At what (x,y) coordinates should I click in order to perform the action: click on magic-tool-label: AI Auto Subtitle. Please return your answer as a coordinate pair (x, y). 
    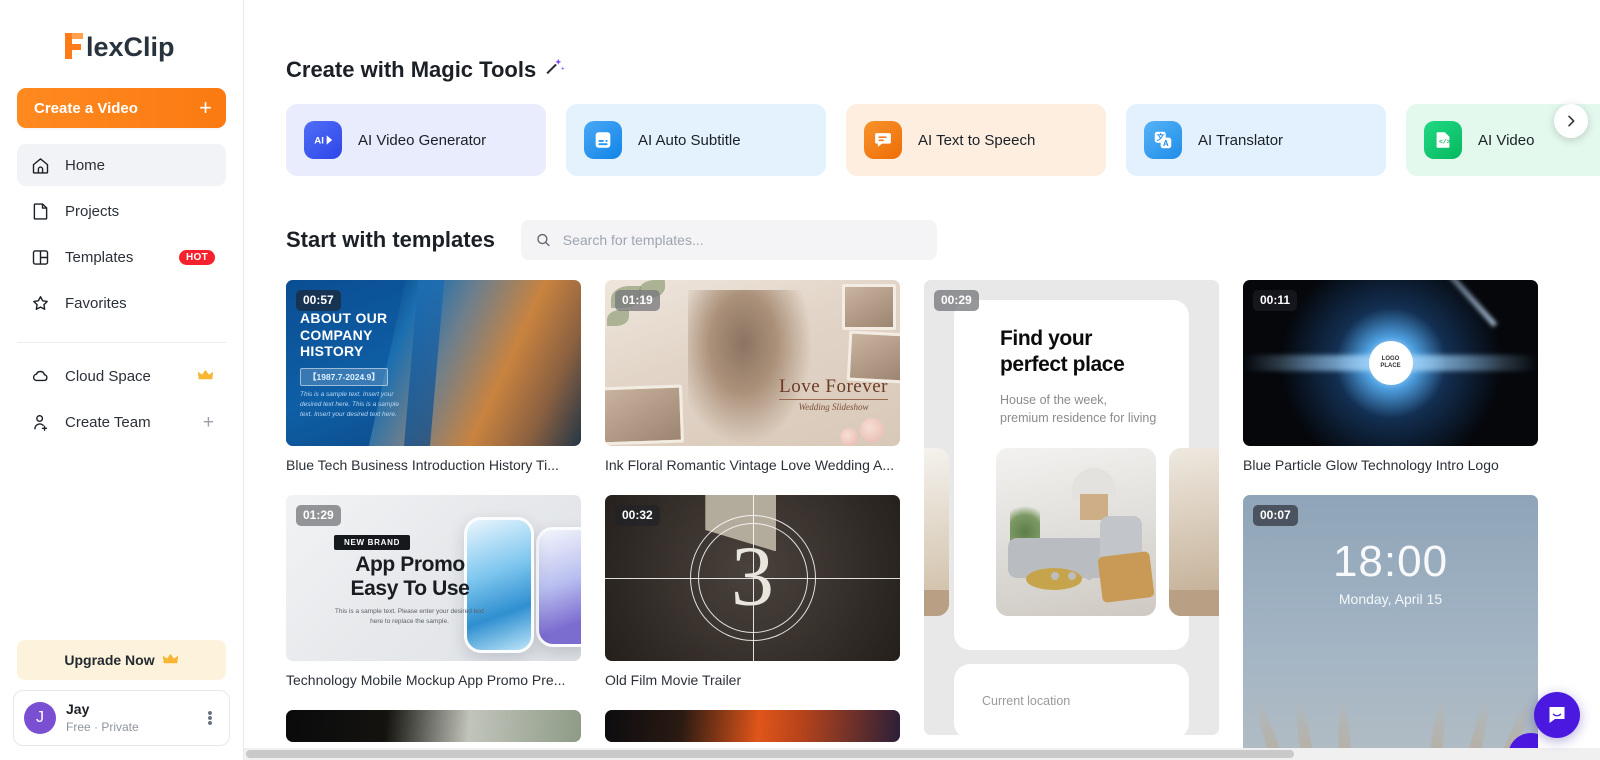
    Looking at the image, I should click on (689, 140).